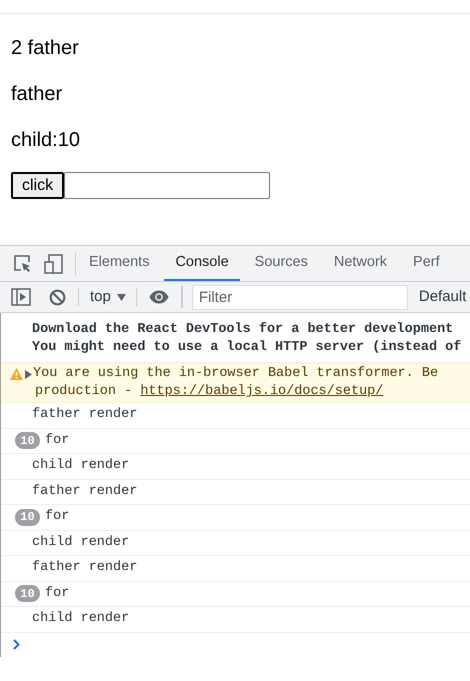 This screenshot has width=470, height=681. I want to click on device-icon, so click(53, 264).